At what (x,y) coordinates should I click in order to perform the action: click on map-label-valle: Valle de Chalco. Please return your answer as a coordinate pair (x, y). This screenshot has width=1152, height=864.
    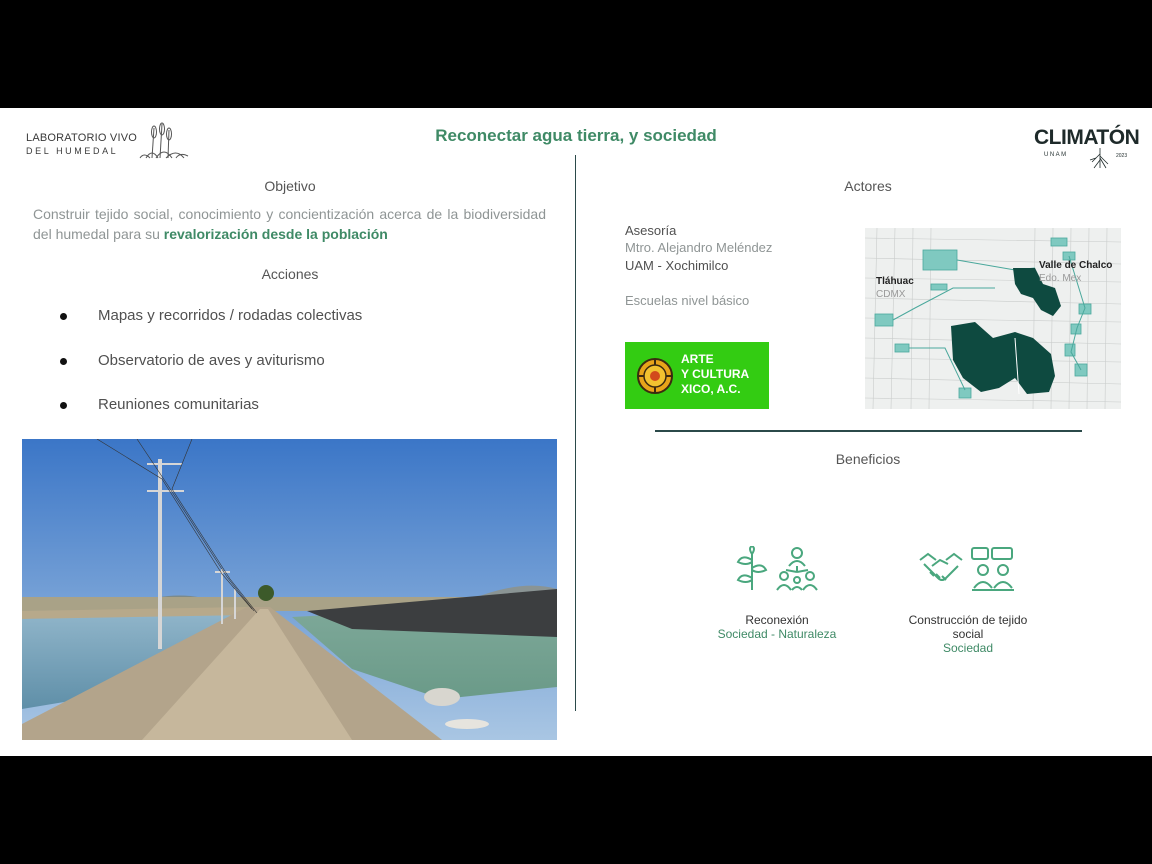
    Looking at the image, I should click on (1076, 265).